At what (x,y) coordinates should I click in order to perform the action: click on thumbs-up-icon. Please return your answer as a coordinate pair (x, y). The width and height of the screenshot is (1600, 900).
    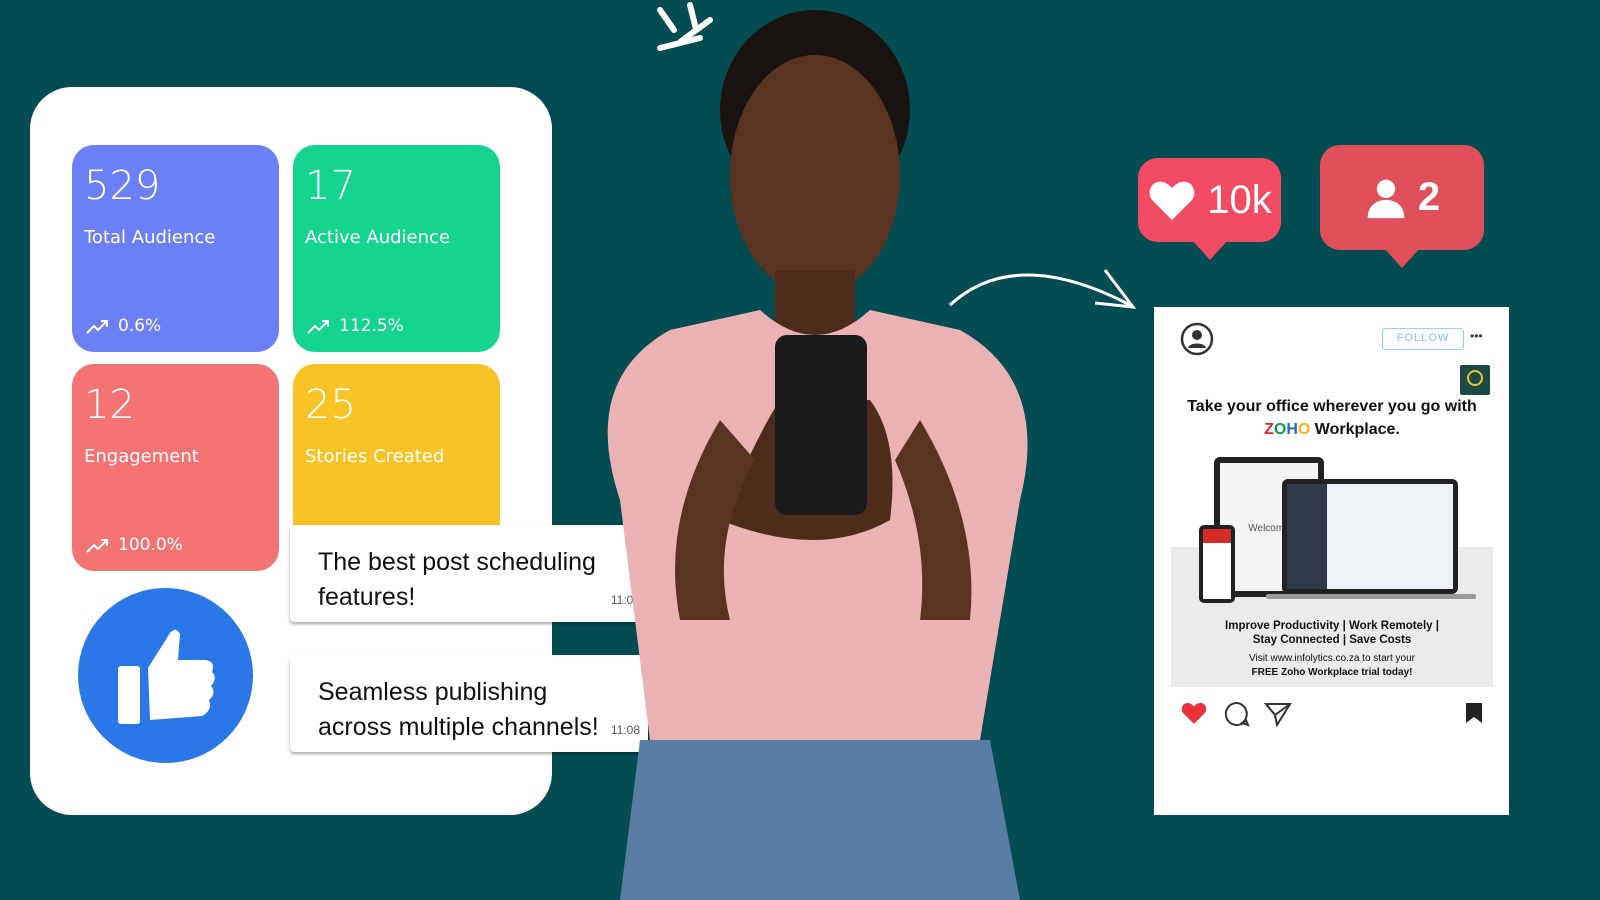
    Looking at the image, I should click on (166, 676).